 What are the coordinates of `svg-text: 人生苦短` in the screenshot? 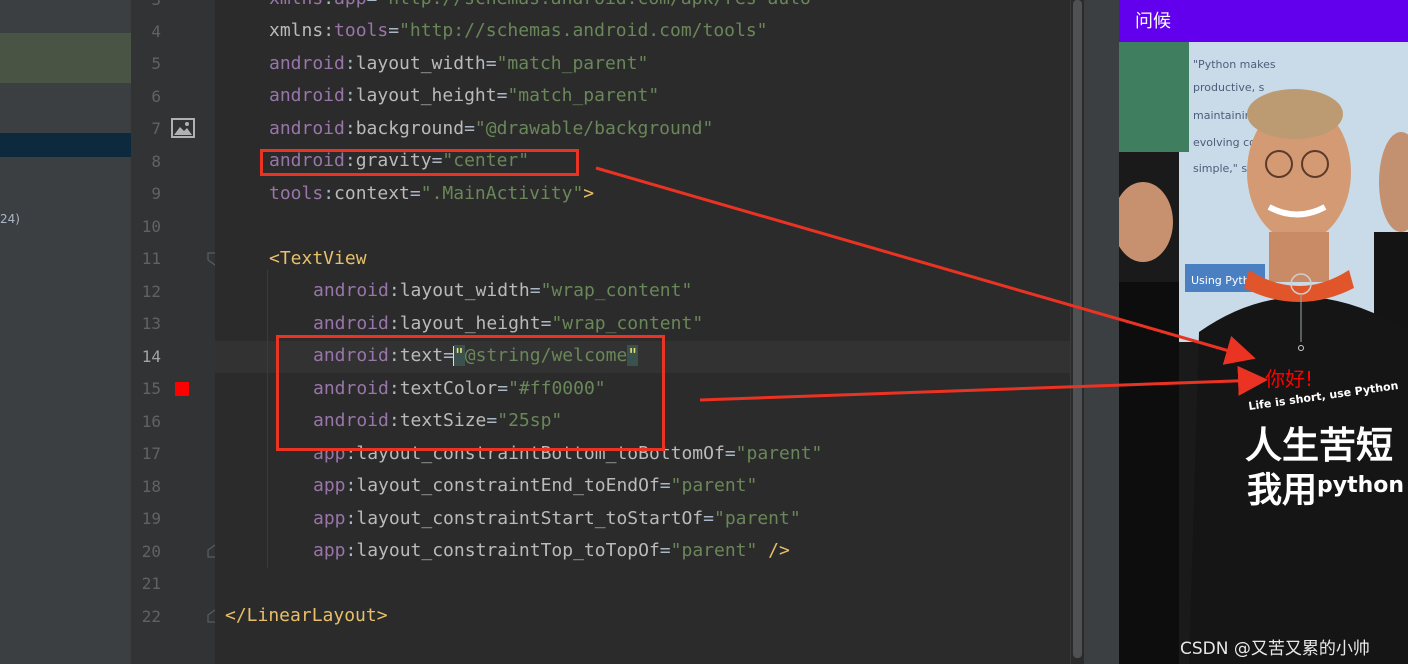 It's located at (1319, 445).